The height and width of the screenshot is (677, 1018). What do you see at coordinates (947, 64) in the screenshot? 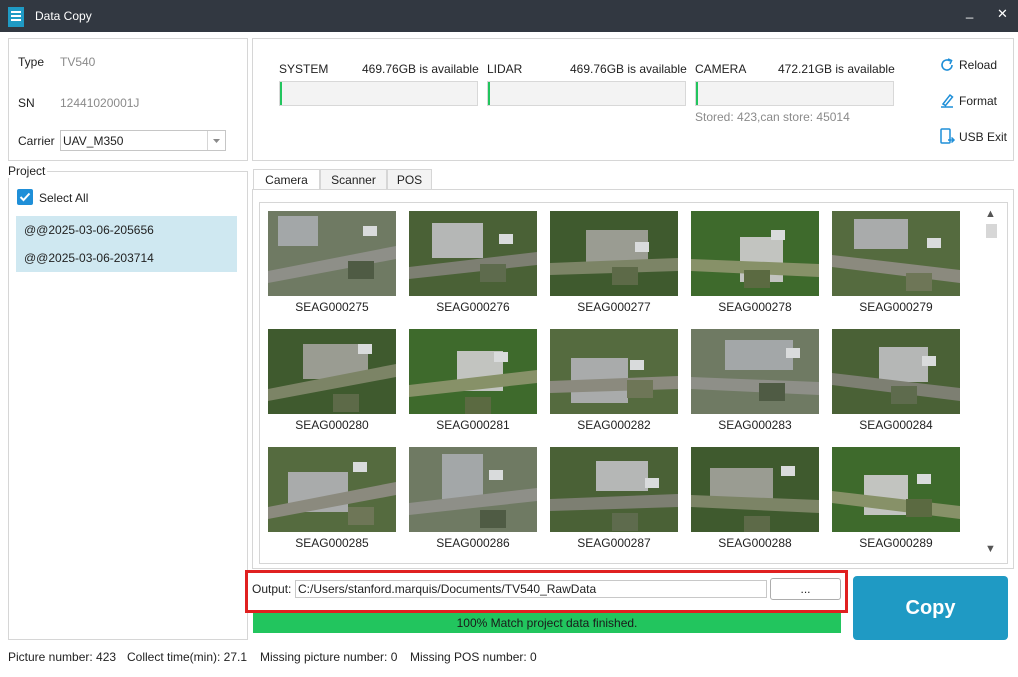
I see `reload-icon` at bounding box center [947, 64].